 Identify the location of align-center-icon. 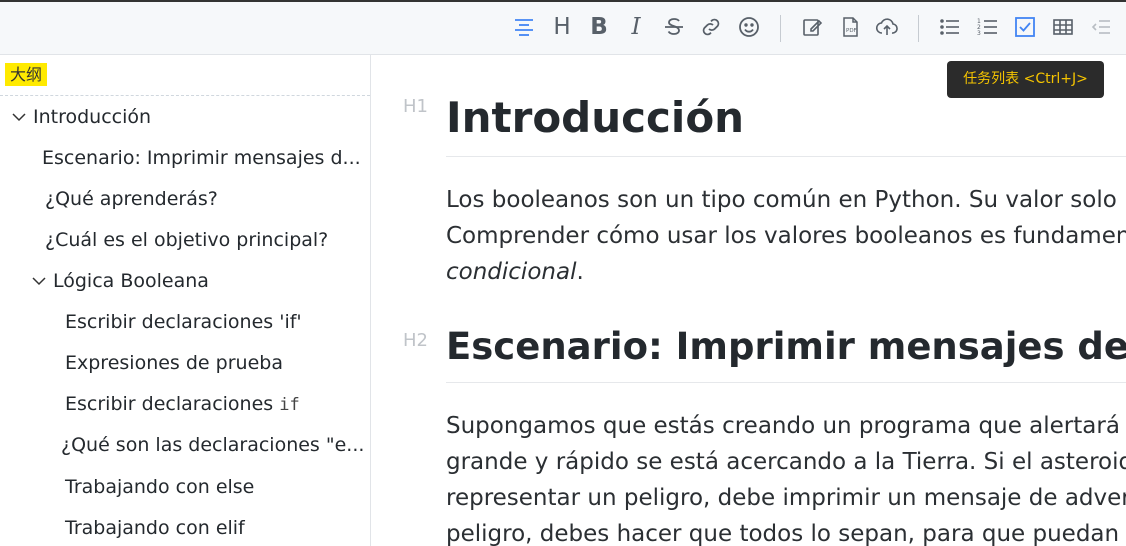
(524, 27).